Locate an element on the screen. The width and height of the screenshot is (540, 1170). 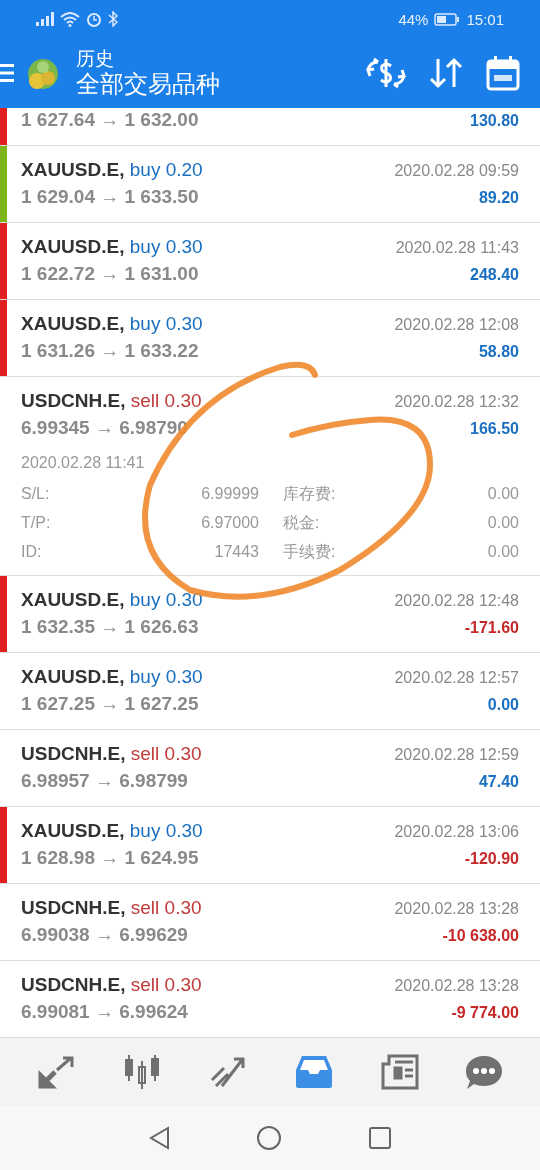
signal-icon is located at coordinates (45, 19).